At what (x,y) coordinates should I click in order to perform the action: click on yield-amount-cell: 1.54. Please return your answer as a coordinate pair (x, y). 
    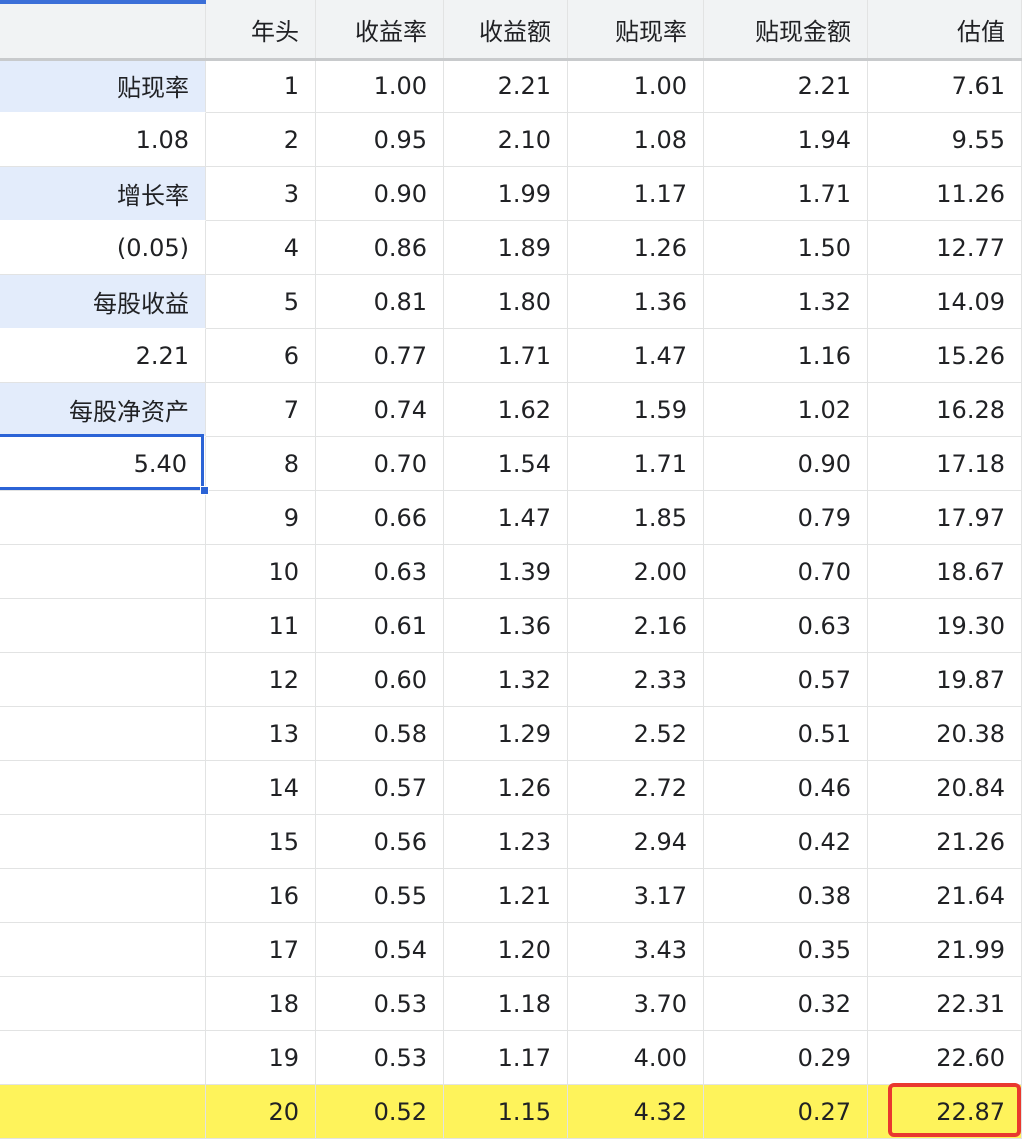
    Looking at the image, I should click on (506, 464).